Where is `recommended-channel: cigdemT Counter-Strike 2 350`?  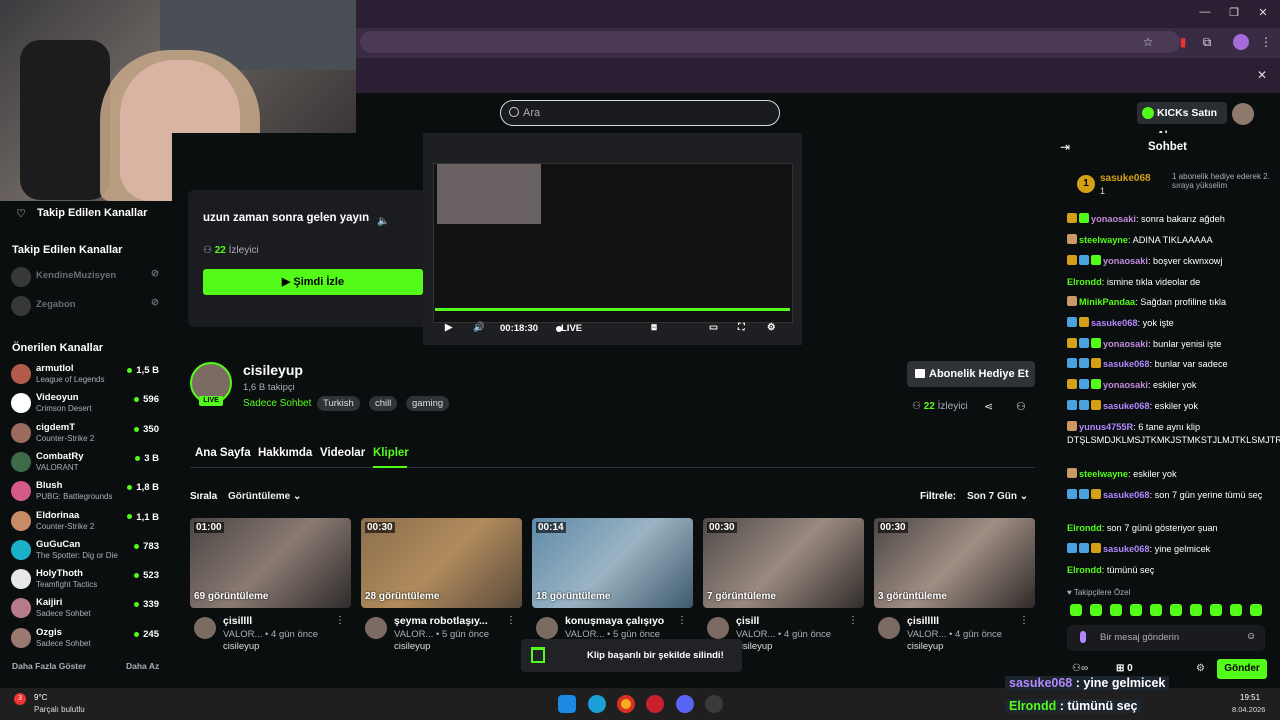
recommended-channel: cigdemT Counter-Strike 2 350 is located at coordinates (86, 435).